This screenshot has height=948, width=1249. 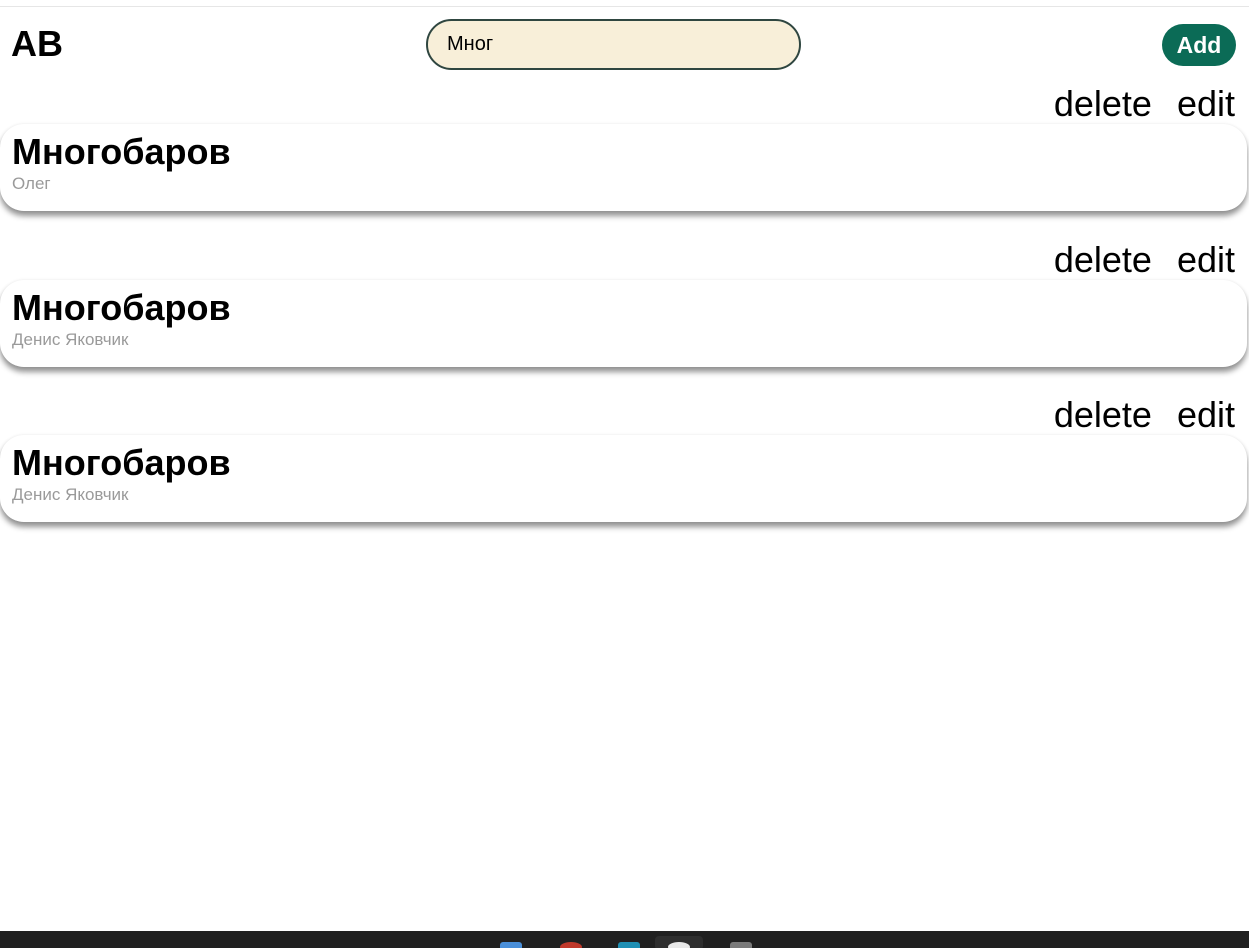 I want to click on search-input, so click(x=613, y=44).